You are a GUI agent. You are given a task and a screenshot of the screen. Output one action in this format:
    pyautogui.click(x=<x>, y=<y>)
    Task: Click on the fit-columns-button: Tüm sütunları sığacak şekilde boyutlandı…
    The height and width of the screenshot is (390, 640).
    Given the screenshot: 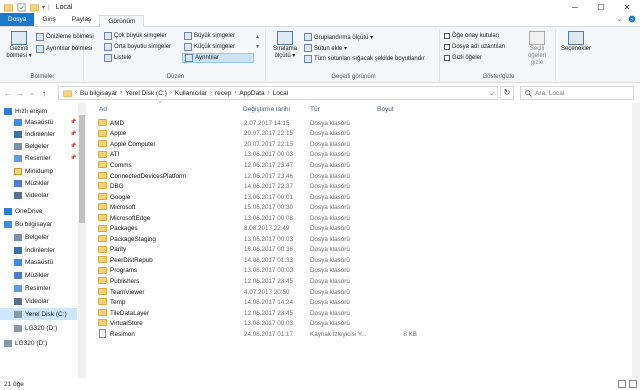 What is the action you would take?
    pyautogui.click(x=364, y=59)
    